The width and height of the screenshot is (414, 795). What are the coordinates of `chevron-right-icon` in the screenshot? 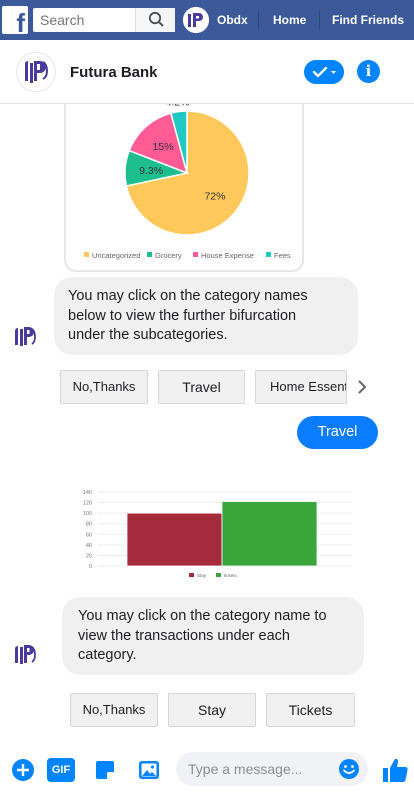 It's located at (362, 387).